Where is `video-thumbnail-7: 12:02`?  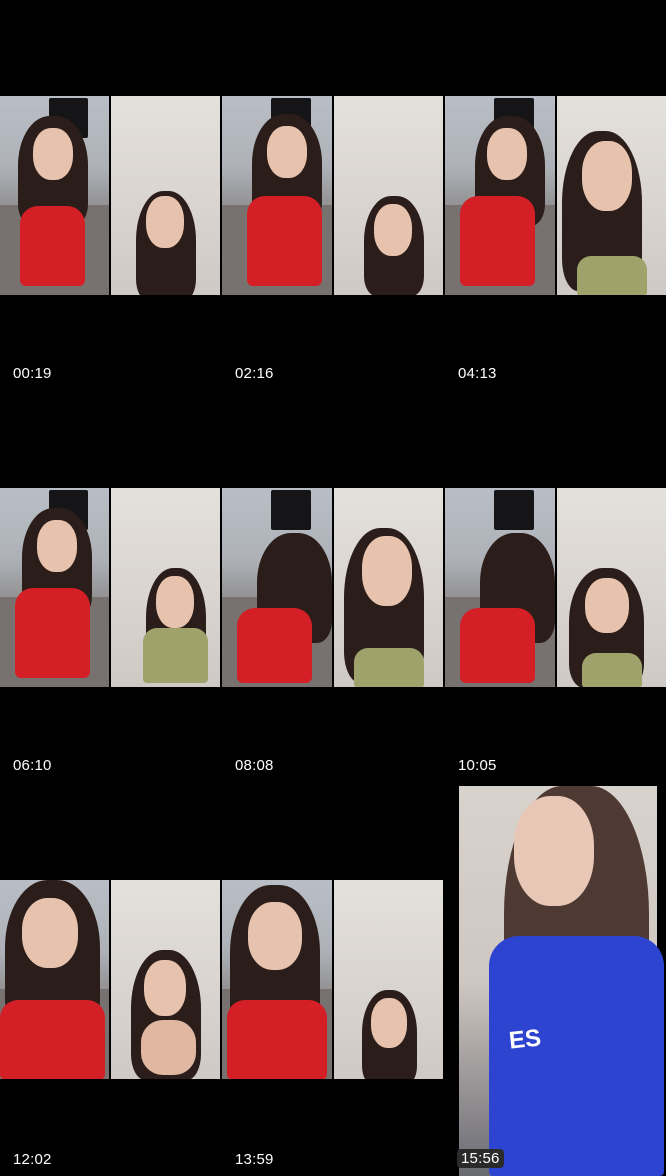
video-thumbnail-7: 12:02 is located at coordinates (110, 980).